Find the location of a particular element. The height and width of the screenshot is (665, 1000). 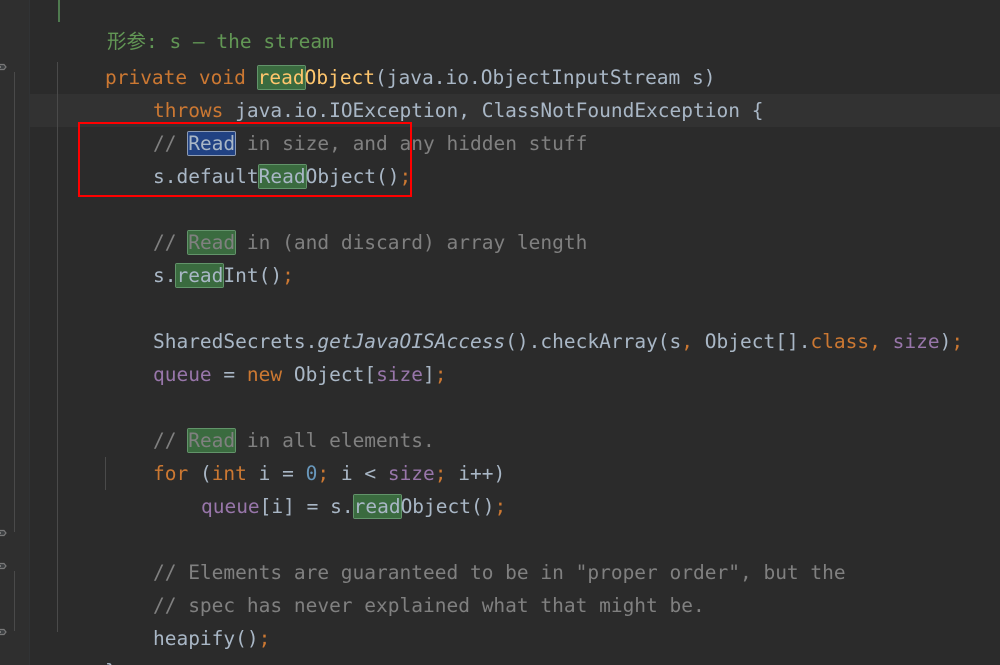

code-line-queue-new: queue = new Object[size]; is located at coordinates (276, 355).